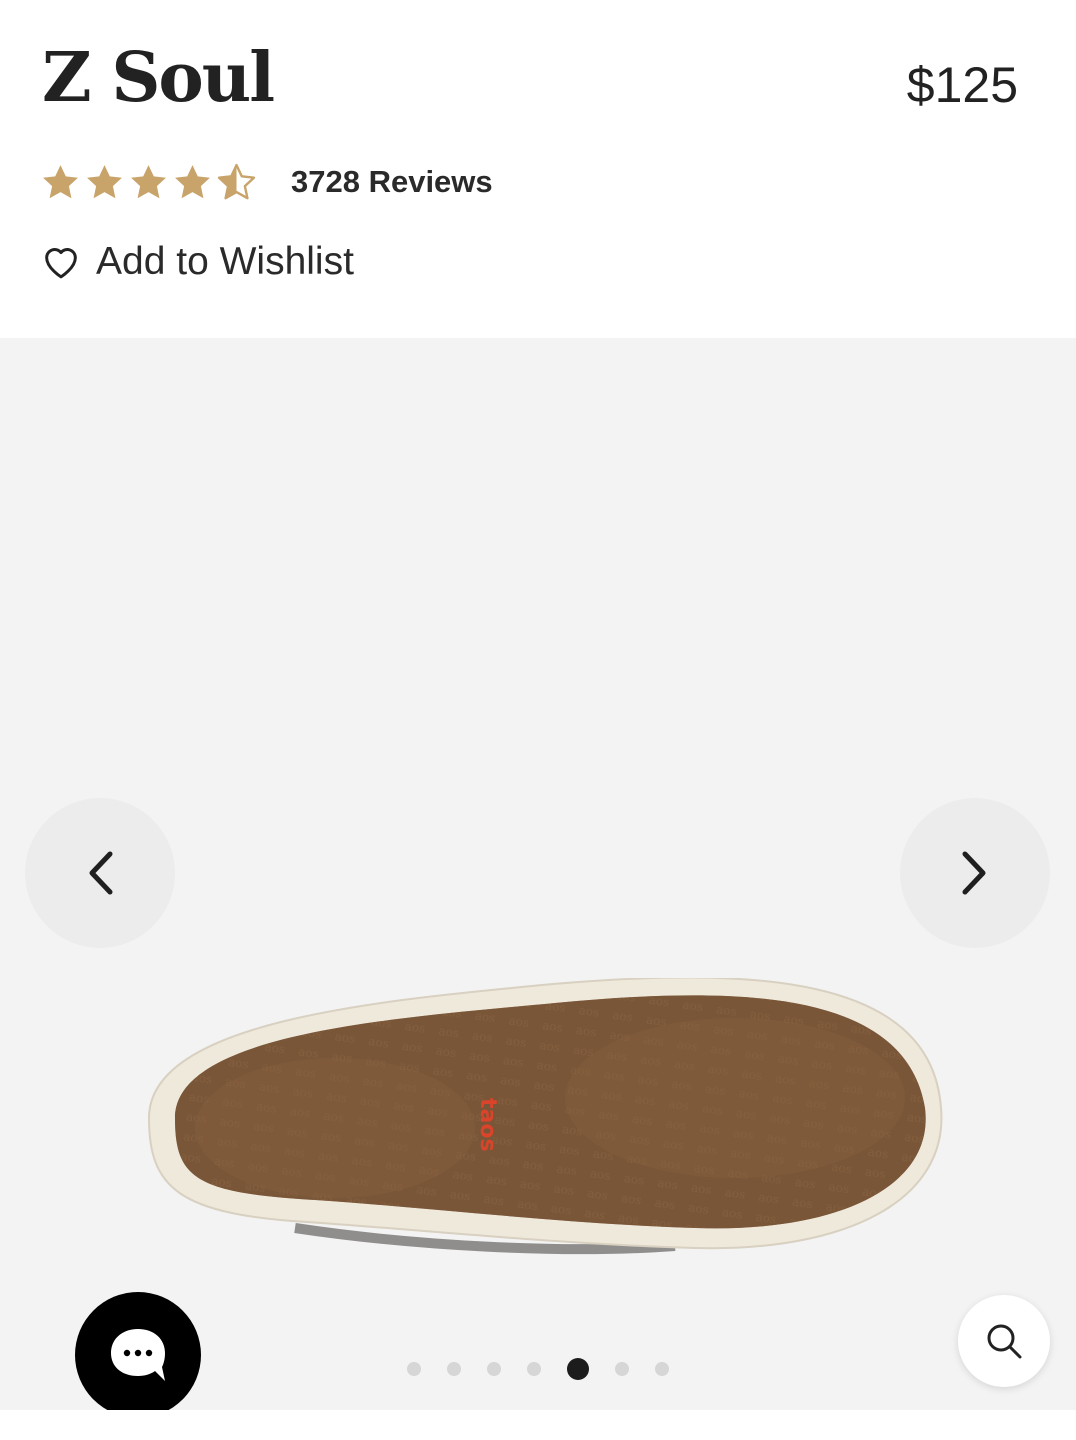 This screenshot has height=1440, width=1076. I want to click on reviews-count-link: 3728 Reviews, so click(392, 182).